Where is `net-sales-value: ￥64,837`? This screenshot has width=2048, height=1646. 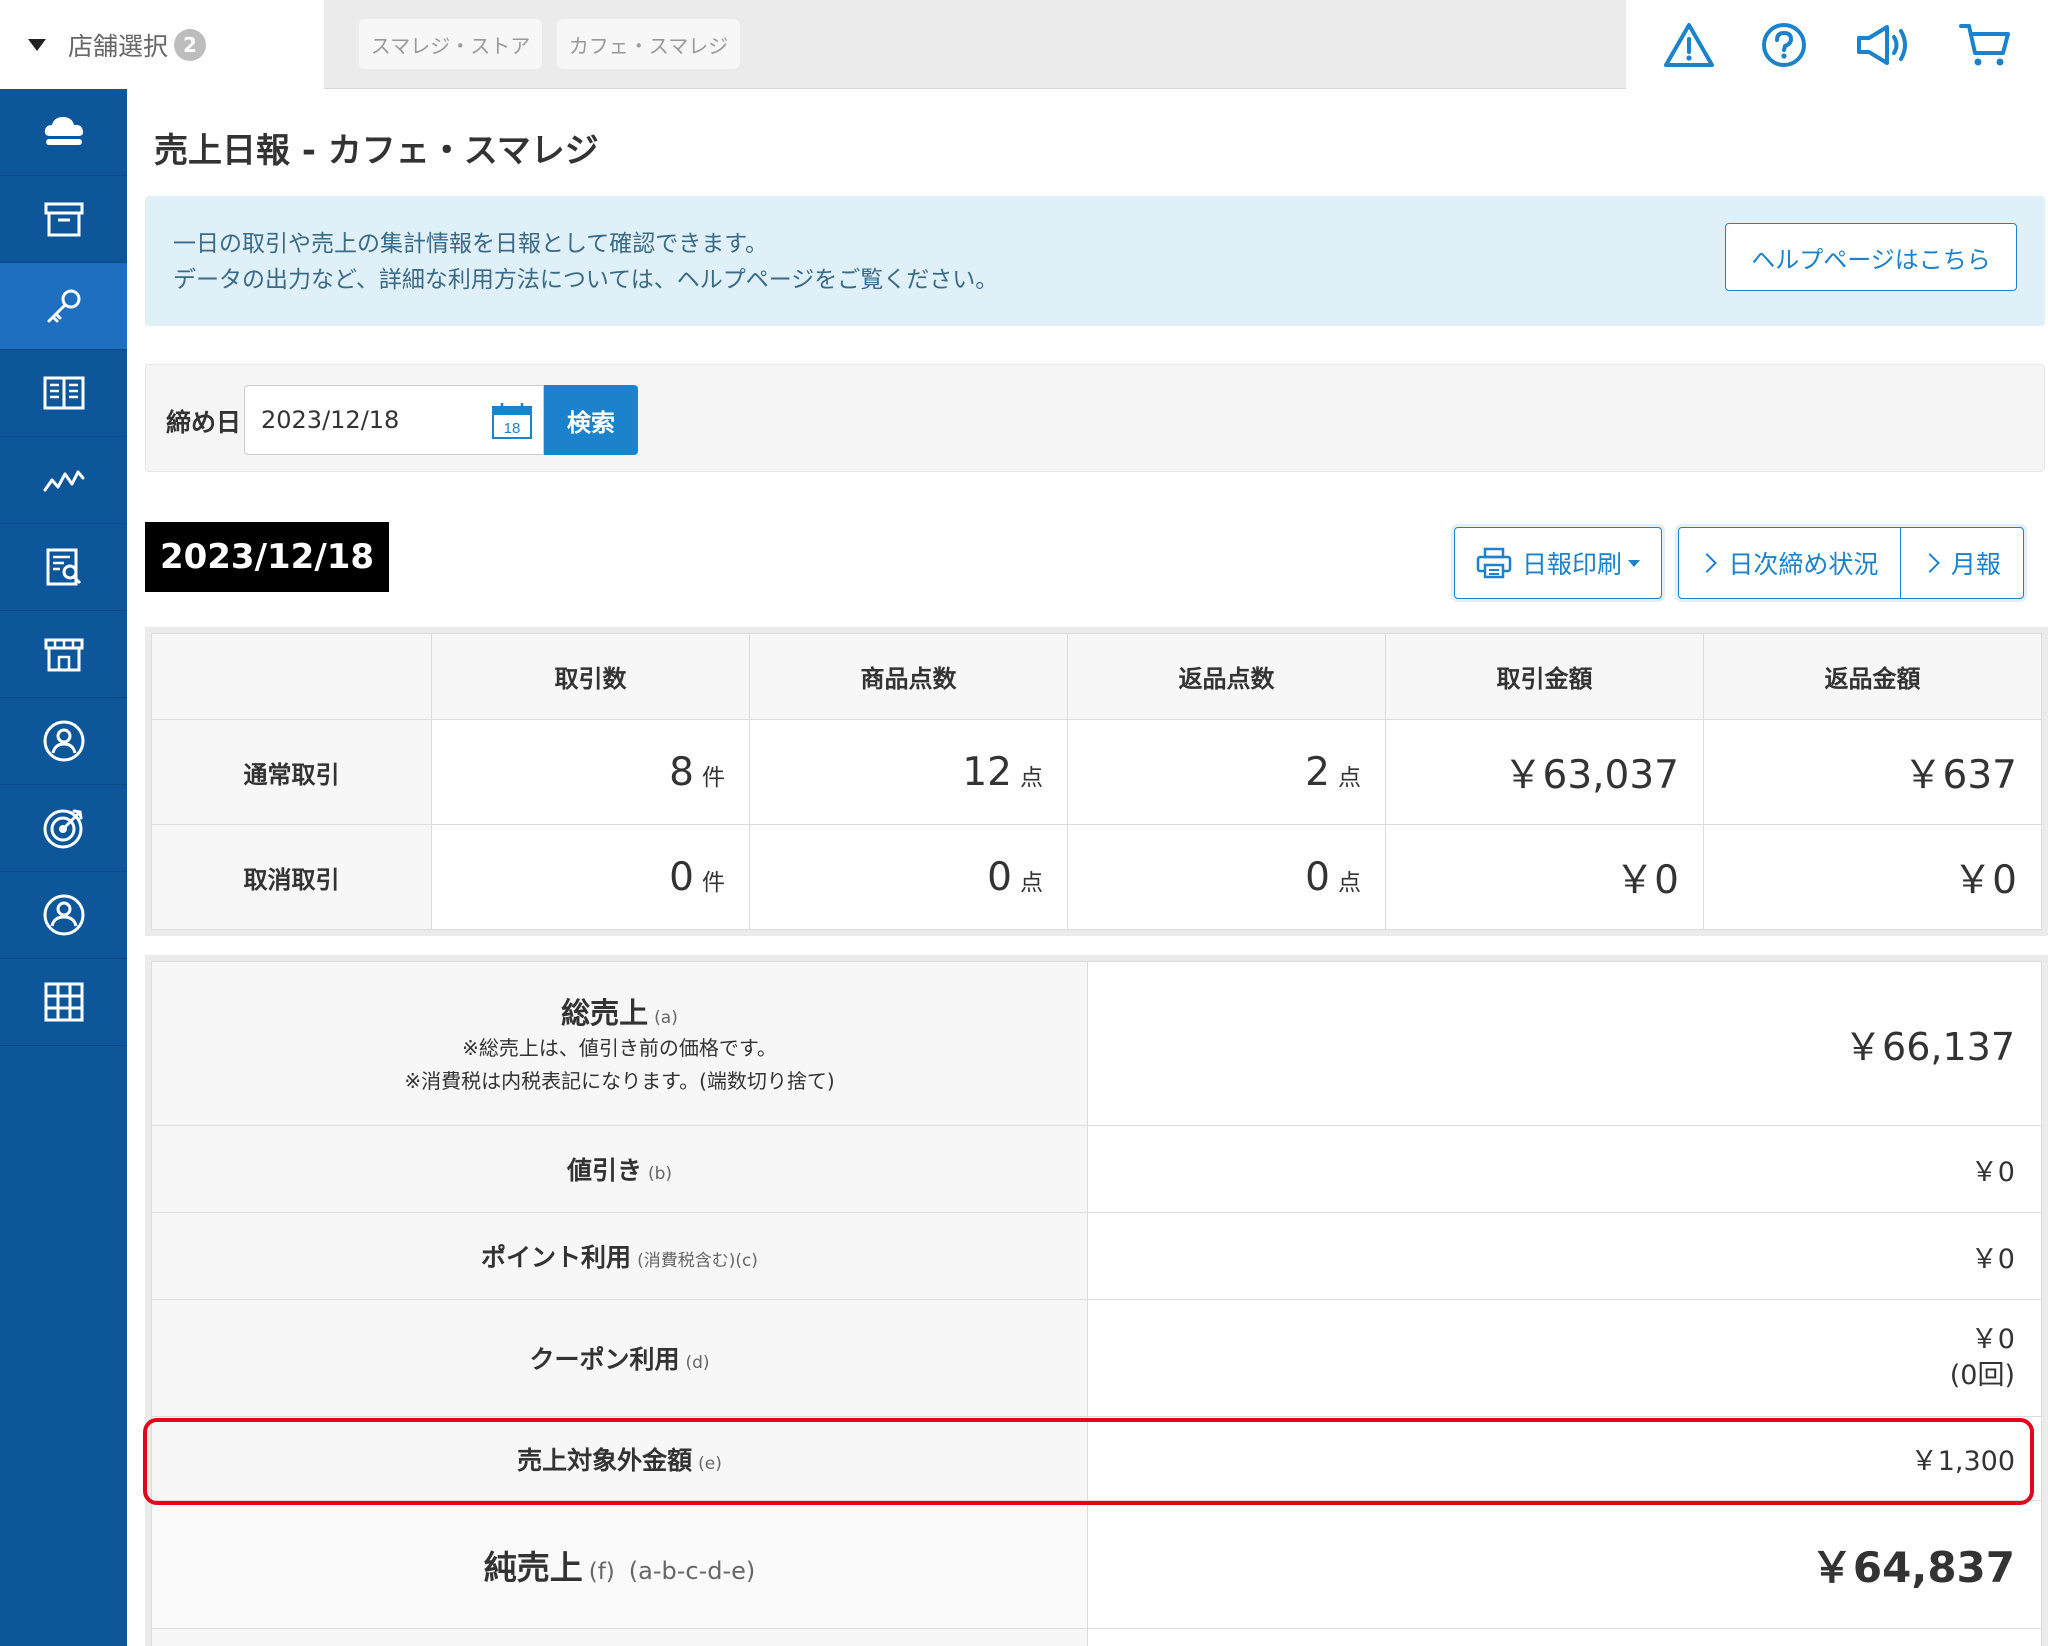
net-sales-value: ￥64,837 is located at coordinates (1564, 1564).